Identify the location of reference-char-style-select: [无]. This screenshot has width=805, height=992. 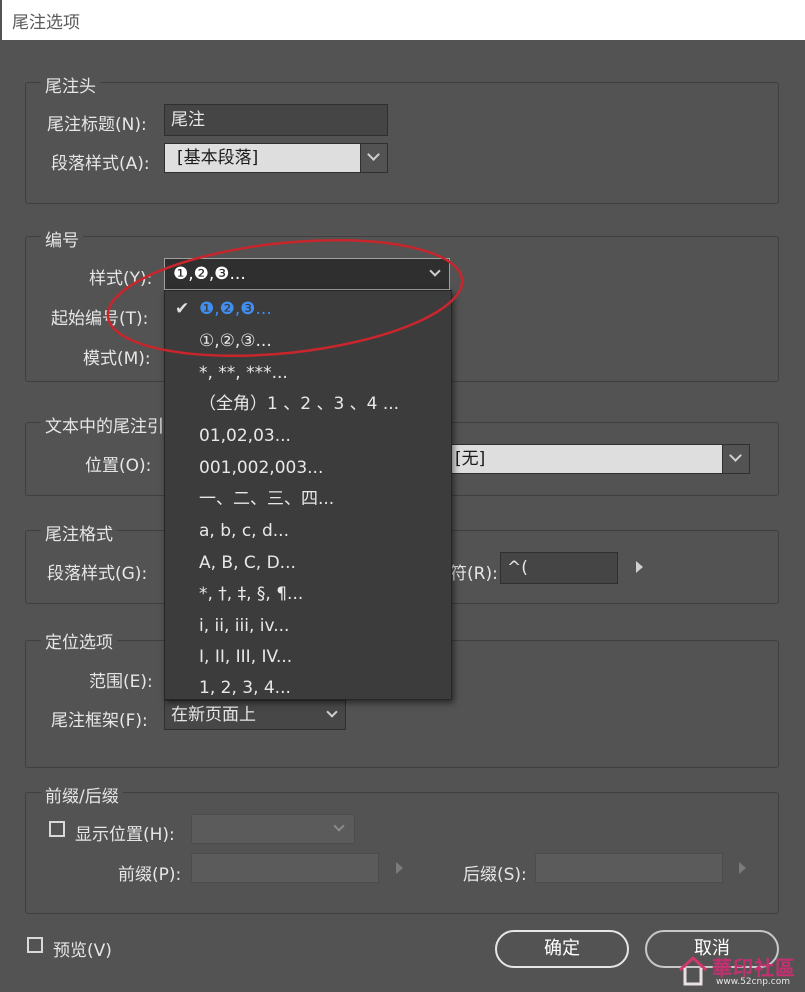
(587, 459).